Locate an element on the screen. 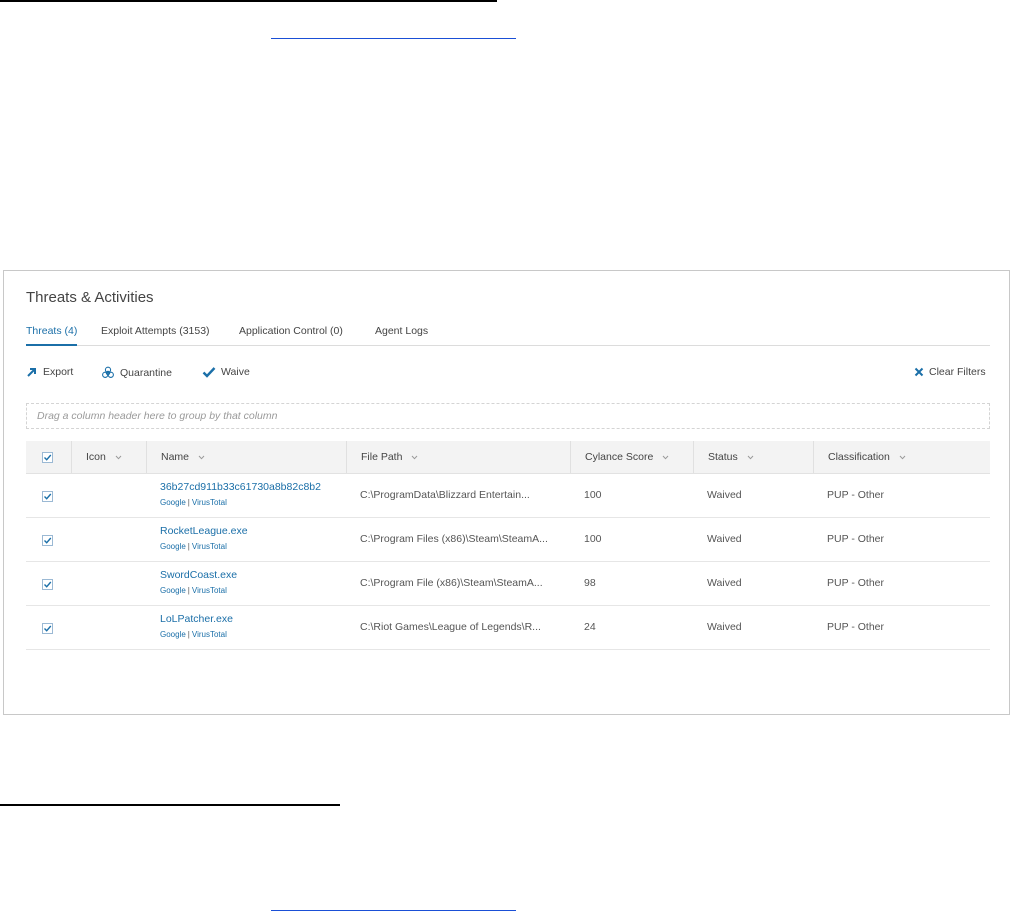 The image size is (1013, 913). tab-application-control: Application Control (0) is located at coordinates (291, 331).